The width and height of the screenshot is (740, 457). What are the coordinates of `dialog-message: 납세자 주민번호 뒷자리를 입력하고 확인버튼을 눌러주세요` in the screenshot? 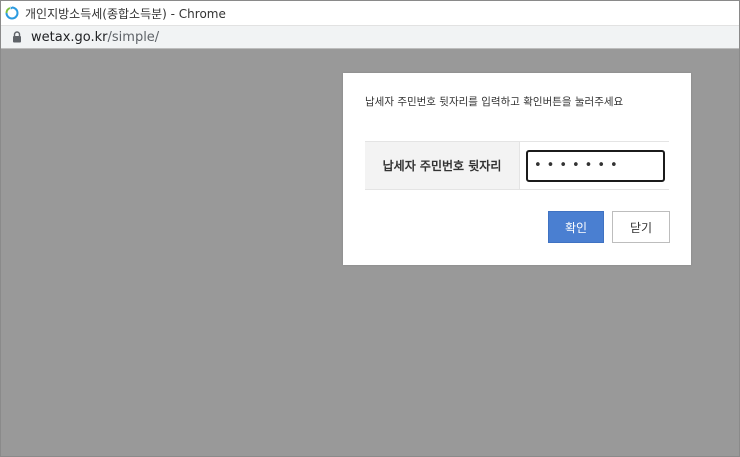 It's located at (494, 102).